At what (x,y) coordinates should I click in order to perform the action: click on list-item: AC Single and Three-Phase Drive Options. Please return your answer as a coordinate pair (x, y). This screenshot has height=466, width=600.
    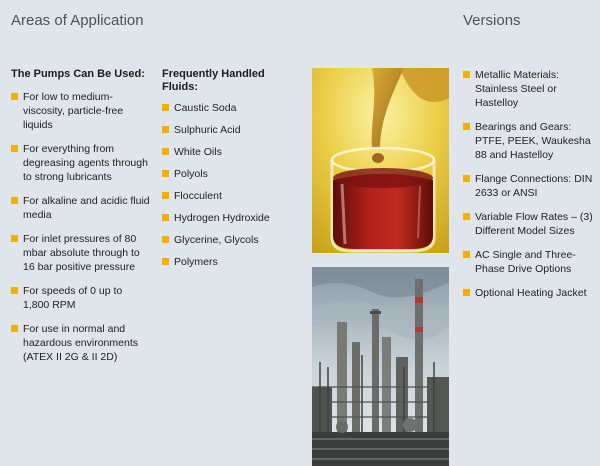
    Looking at the image, I should click on (530, 262).